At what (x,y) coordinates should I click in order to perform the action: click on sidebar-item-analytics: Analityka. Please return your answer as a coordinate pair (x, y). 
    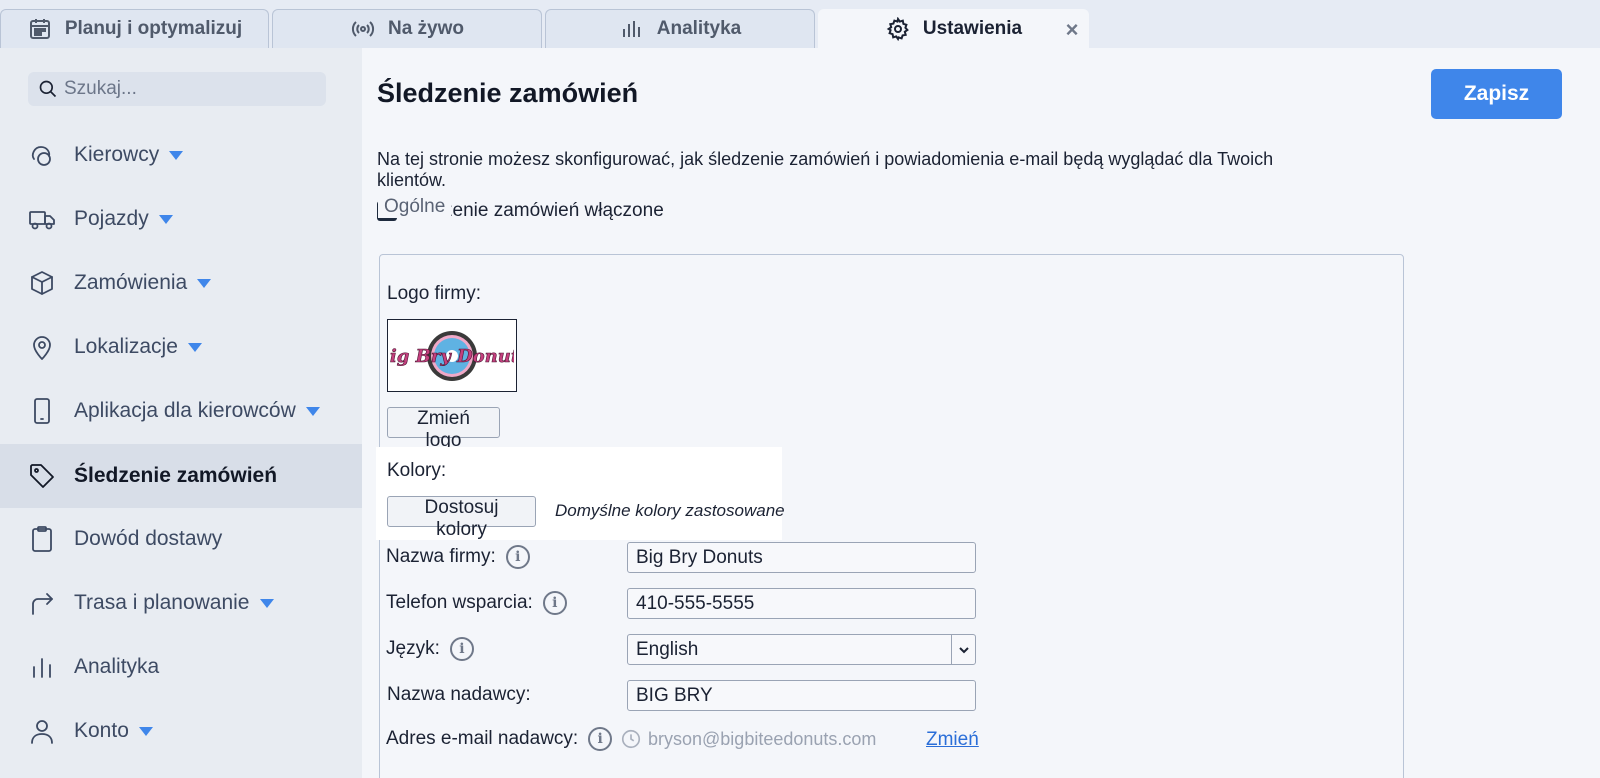
    Looking at the image, I should click on (181, 667).